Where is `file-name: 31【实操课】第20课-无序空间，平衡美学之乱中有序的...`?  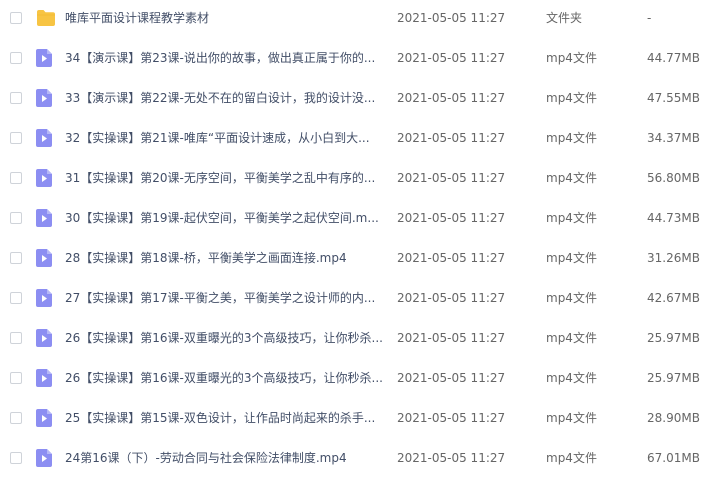
file-name: 31【实操课】第20课-无序空间，平衡美学之乱中有序的... is located at coordinates (225, 178).